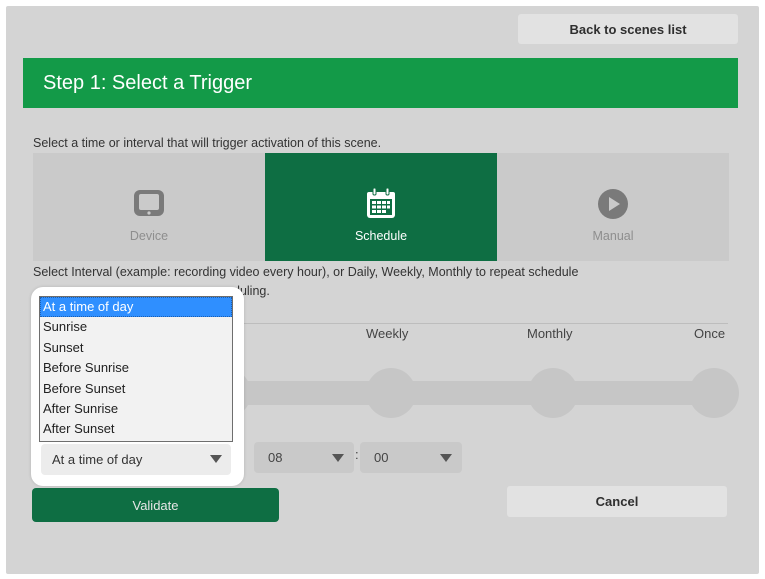 The image size is (765, 579). Describe the element at coordinates (380, 83) in the screenshot. I see `step-title: Step 1: Select a Trigger` at that location.